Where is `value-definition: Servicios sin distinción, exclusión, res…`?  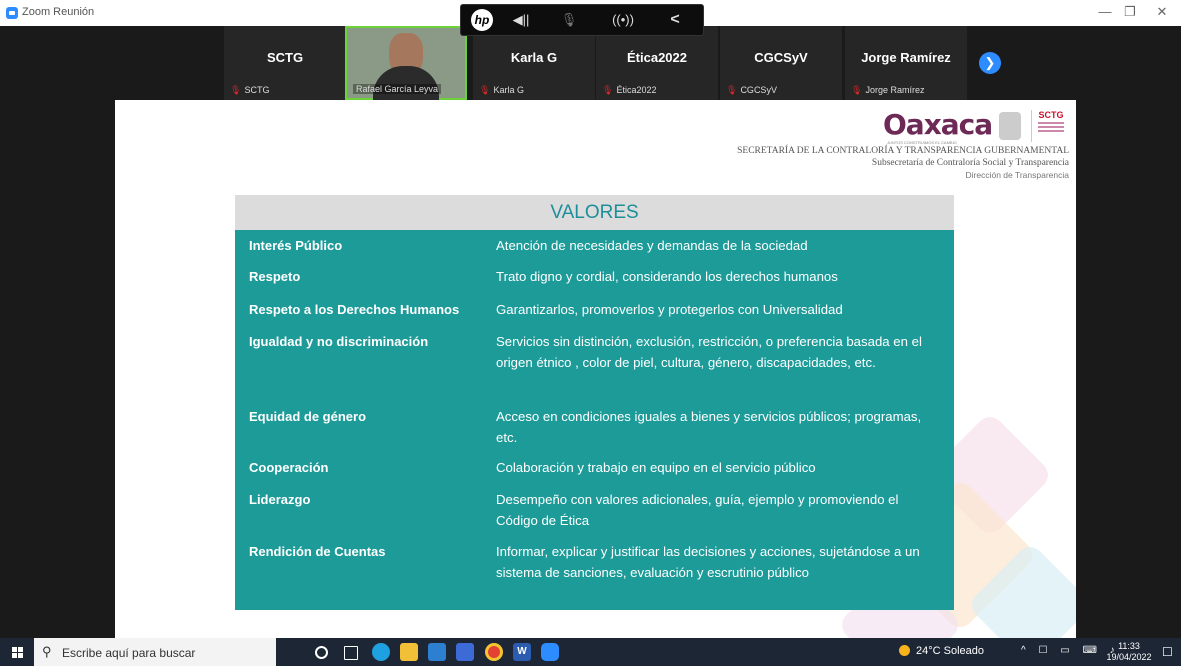 value-definition: Servicios sin distinción, exclusión, res… is located at coordinates (709, 352).